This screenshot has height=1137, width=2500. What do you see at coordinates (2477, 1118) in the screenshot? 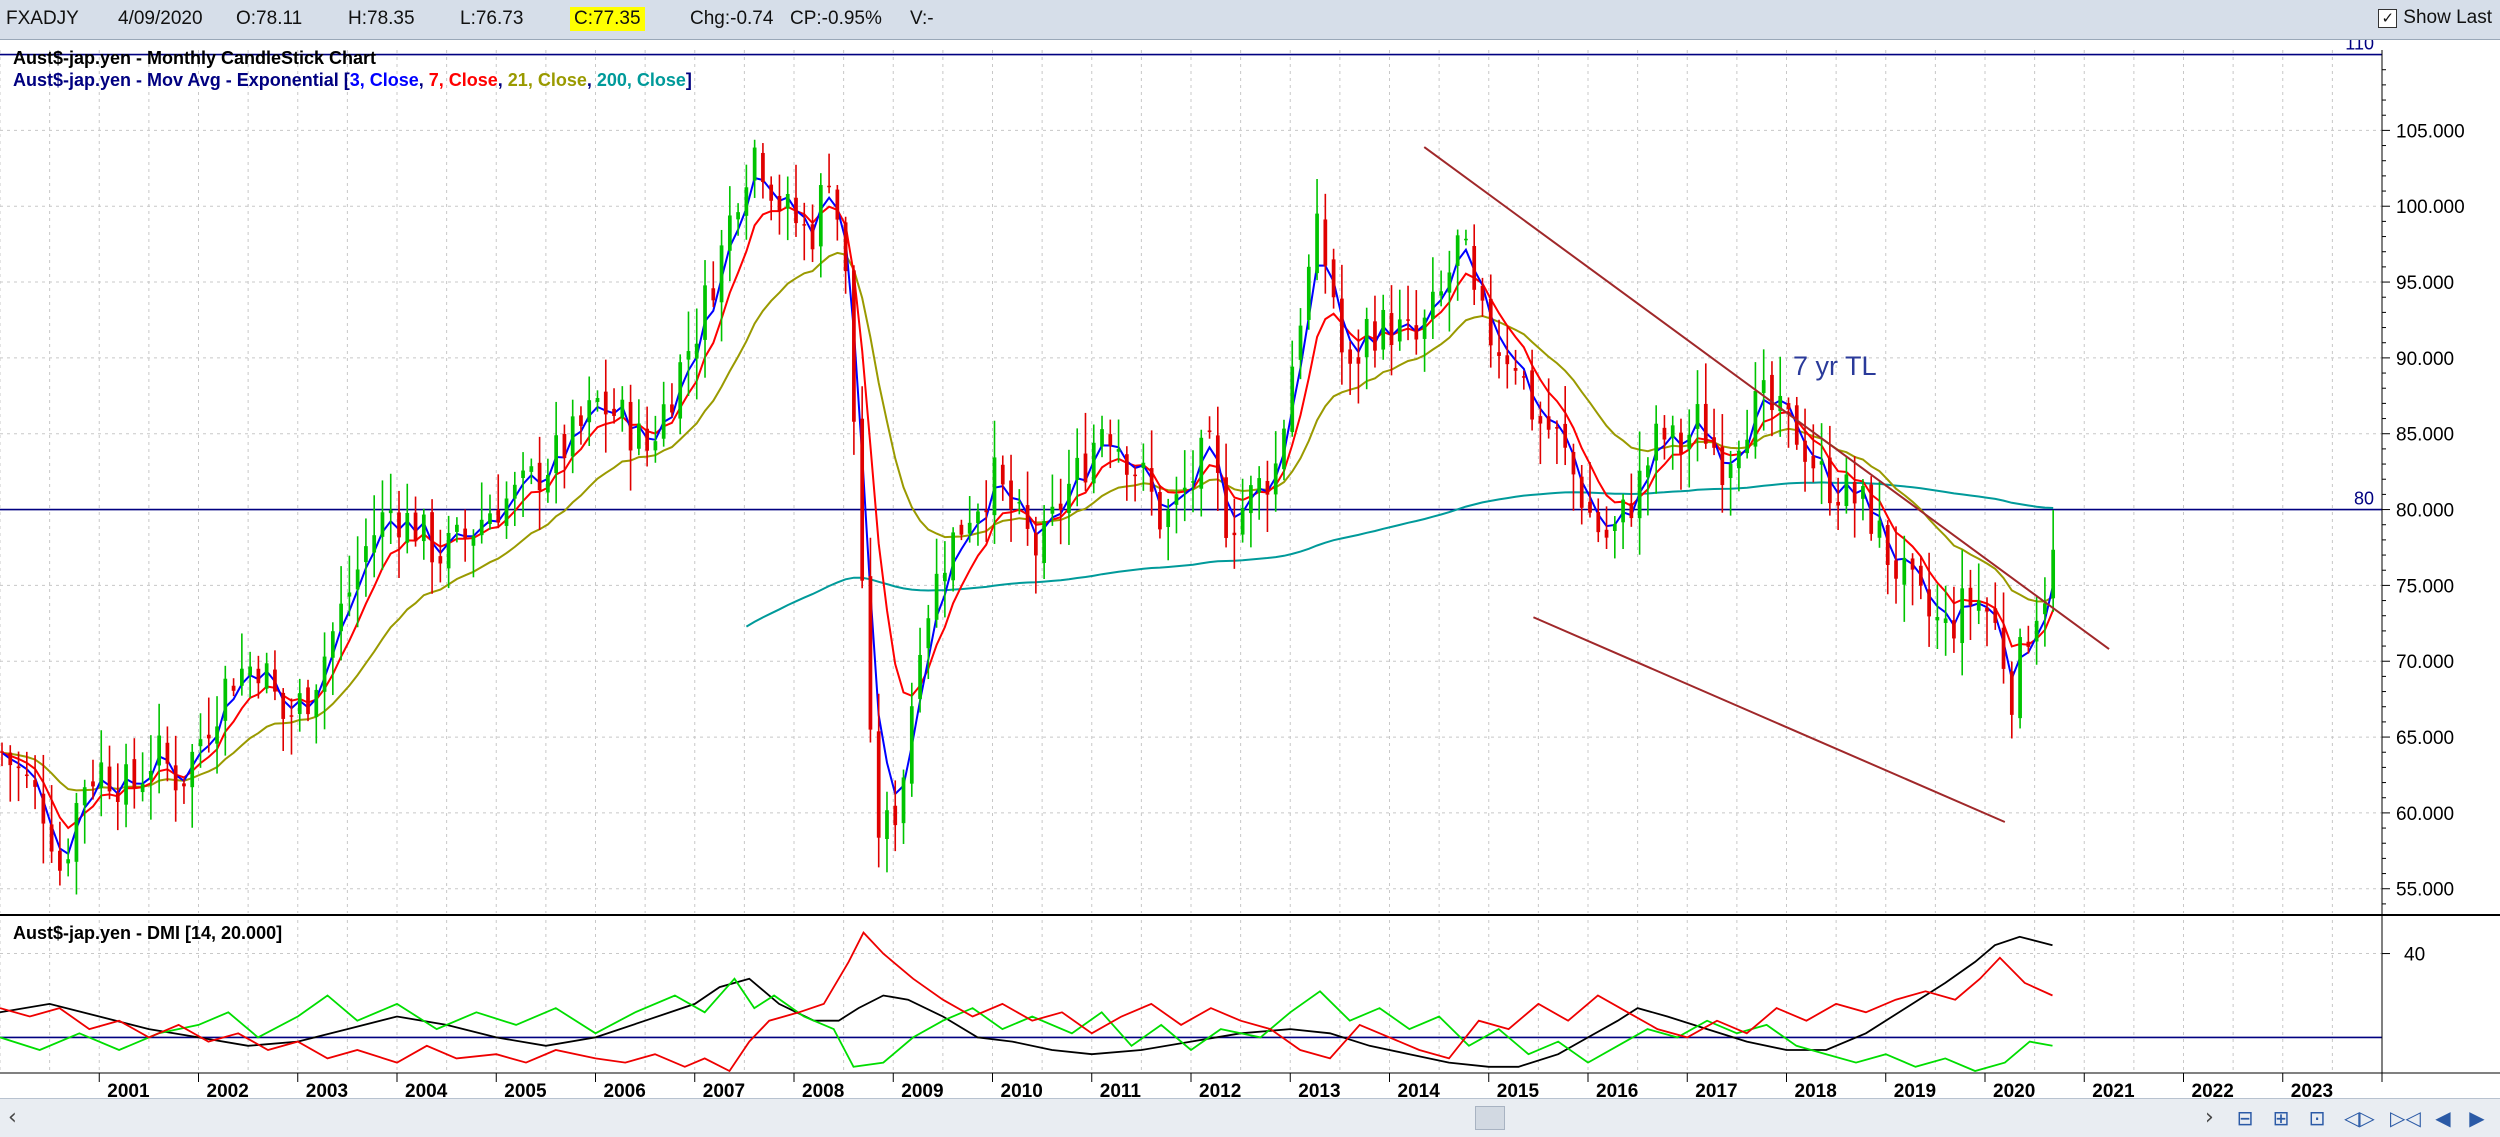
I see `step-forward-icon: ▶` at bounding box center [2477, 1118].